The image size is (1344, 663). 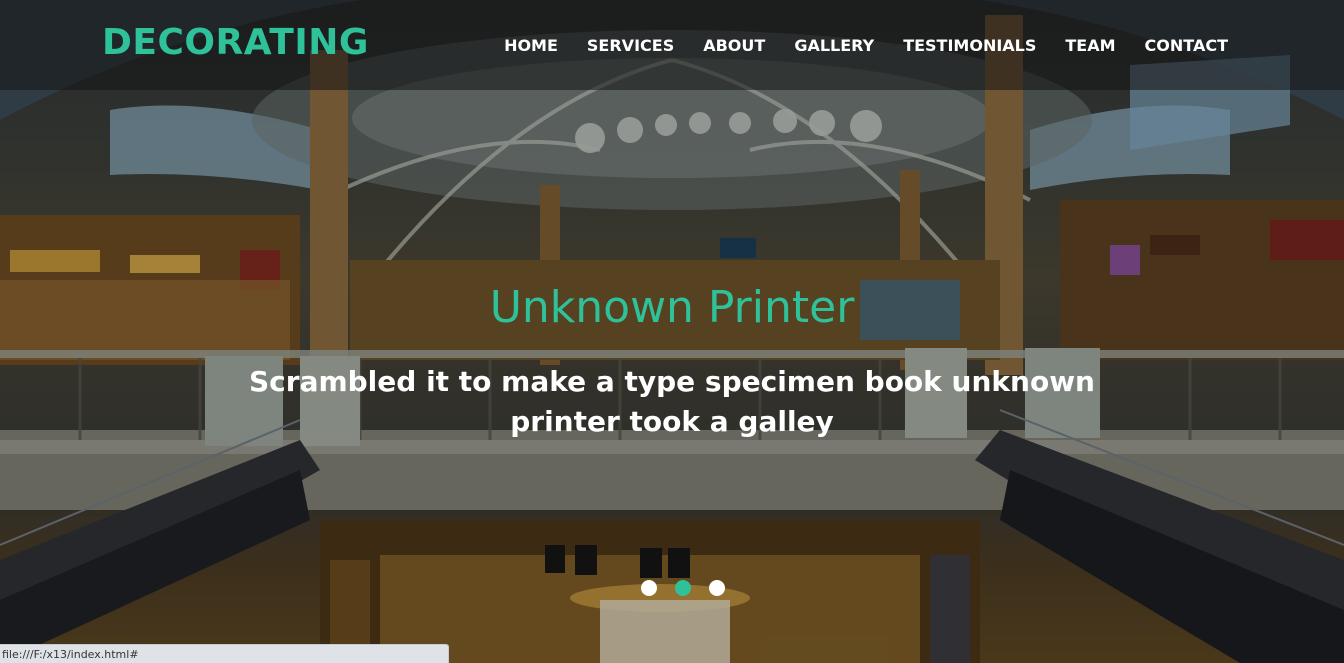 I want to click on nav-home: HOME, so click(x=531, y=45).